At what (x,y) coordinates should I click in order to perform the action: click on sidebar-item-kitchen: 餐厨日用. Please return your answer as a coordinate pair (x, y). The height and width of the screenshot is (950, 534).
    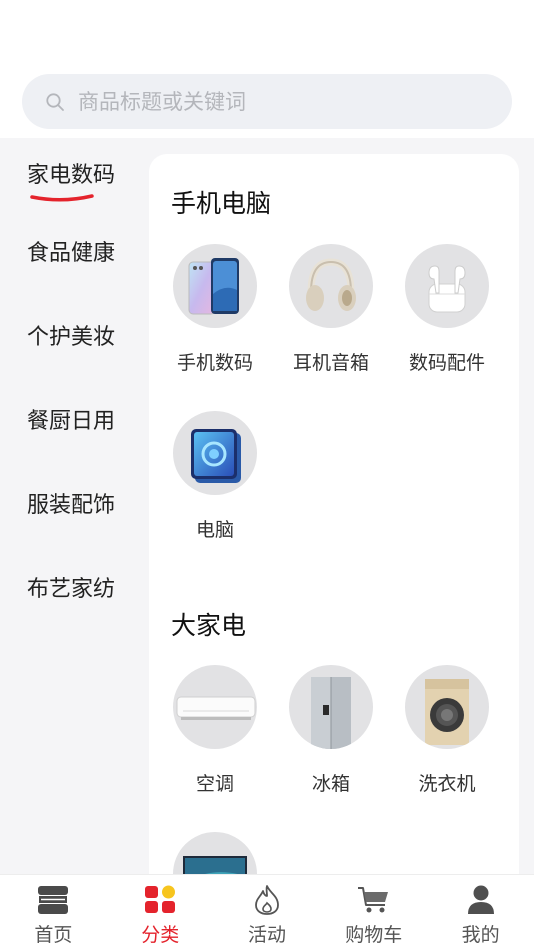
    Looking at the image, I should click on (74, 421).